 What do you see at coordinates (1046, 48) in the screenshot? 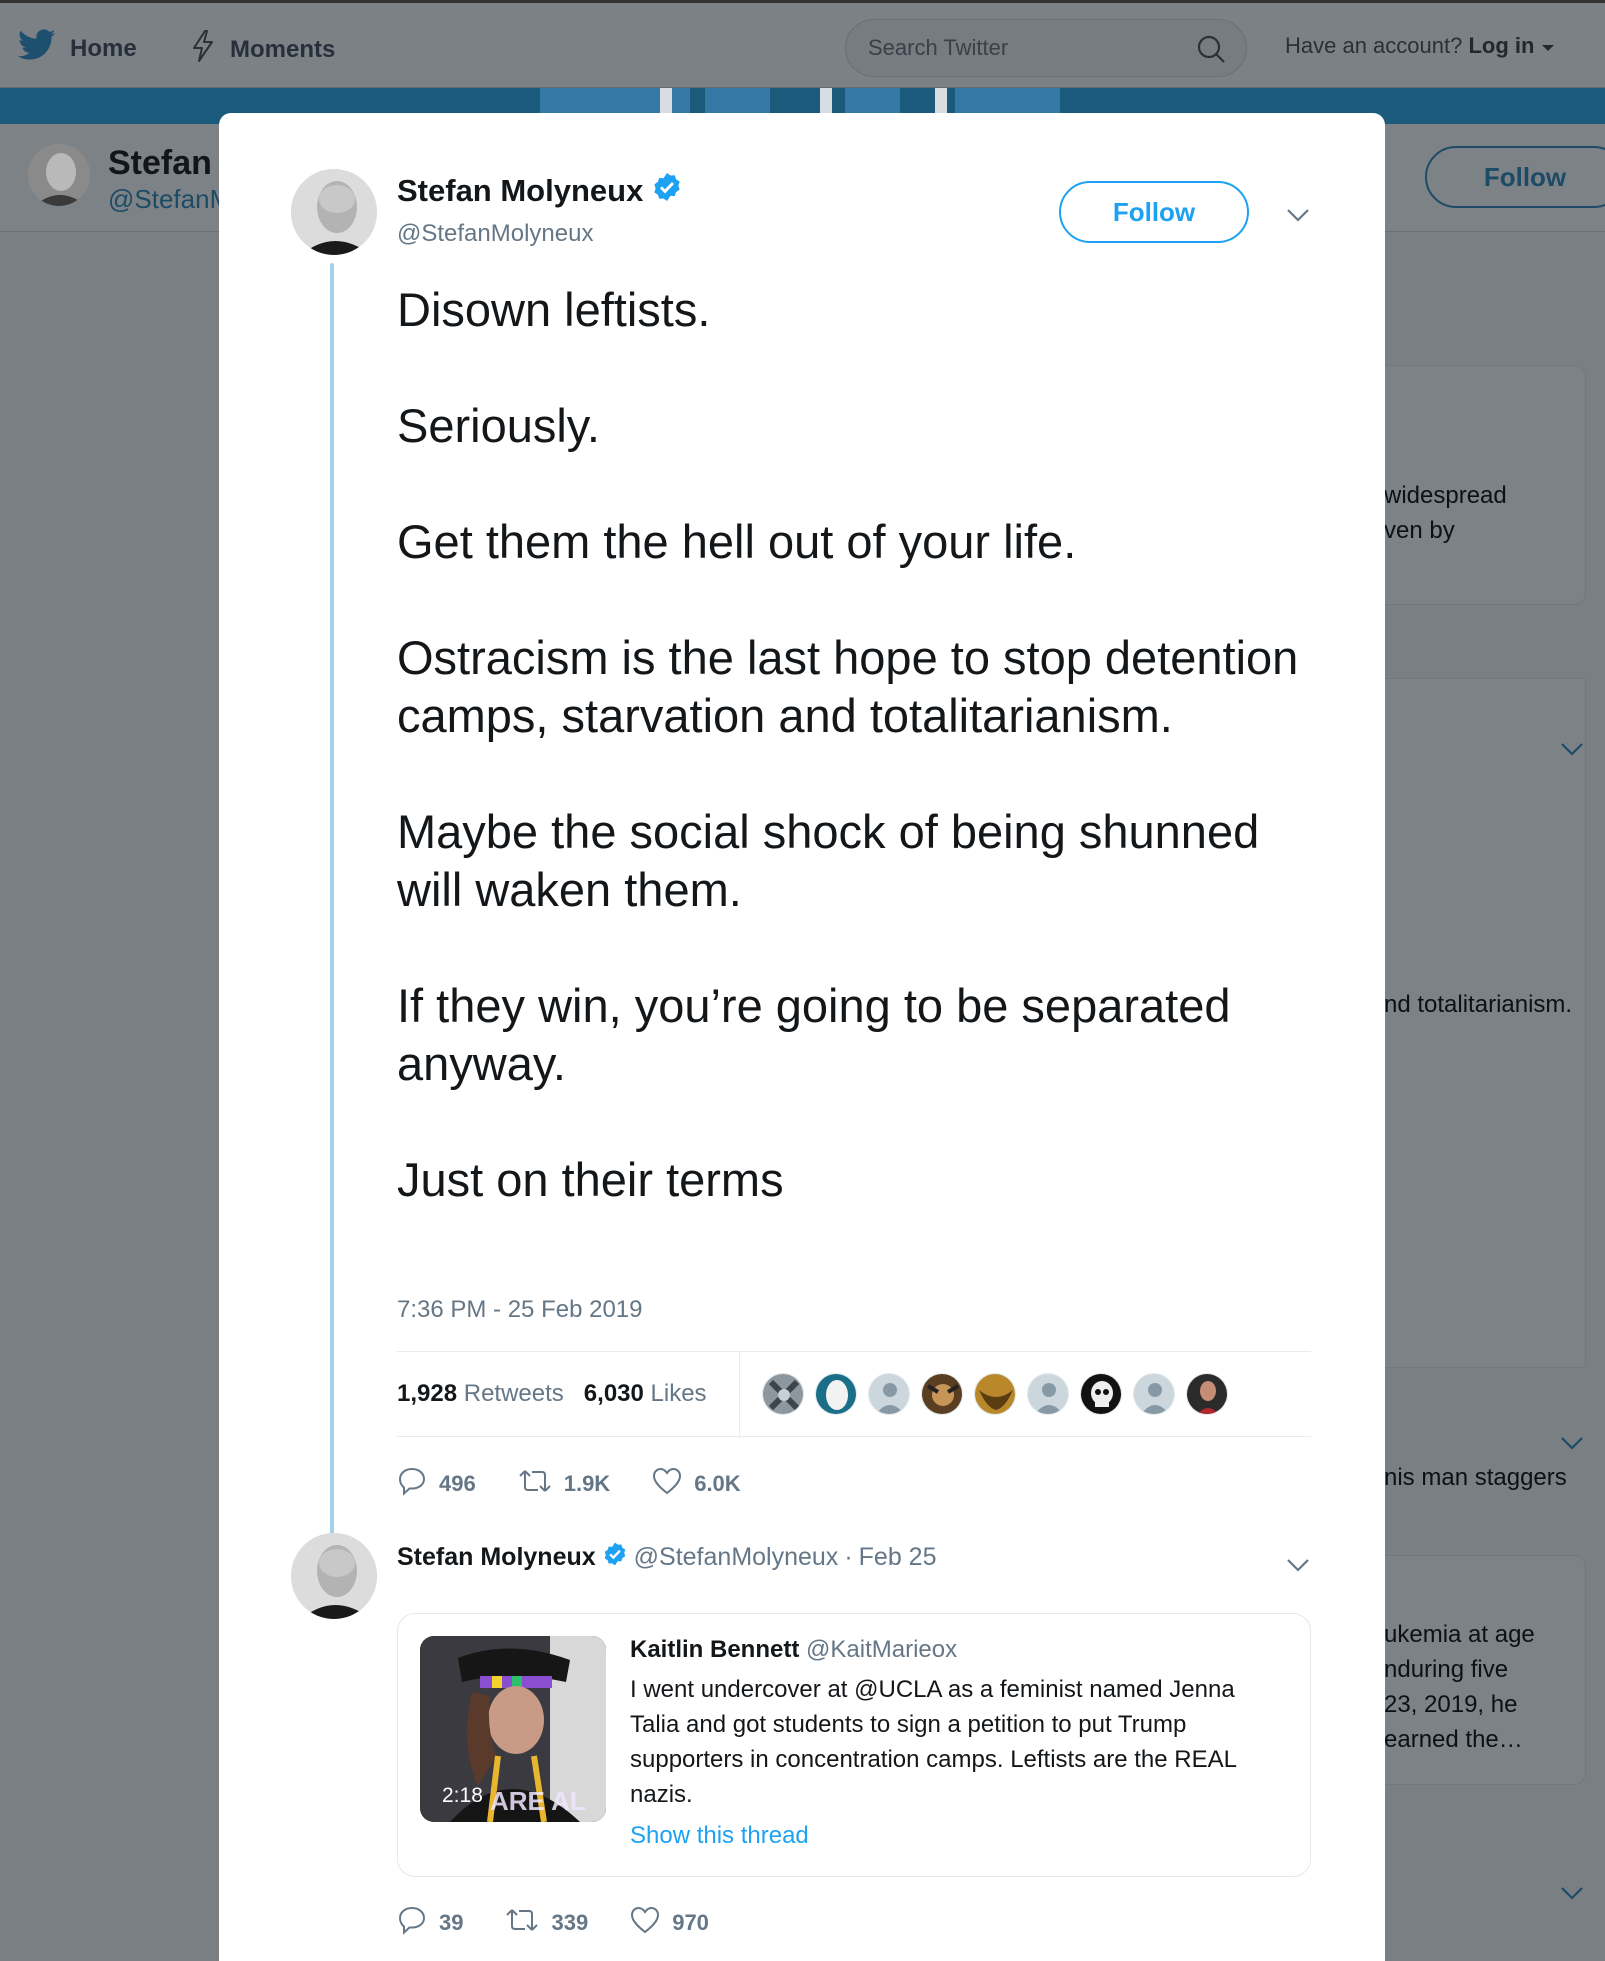
I see `search-input: Search Twitter` at bounding box center [1046, 48].